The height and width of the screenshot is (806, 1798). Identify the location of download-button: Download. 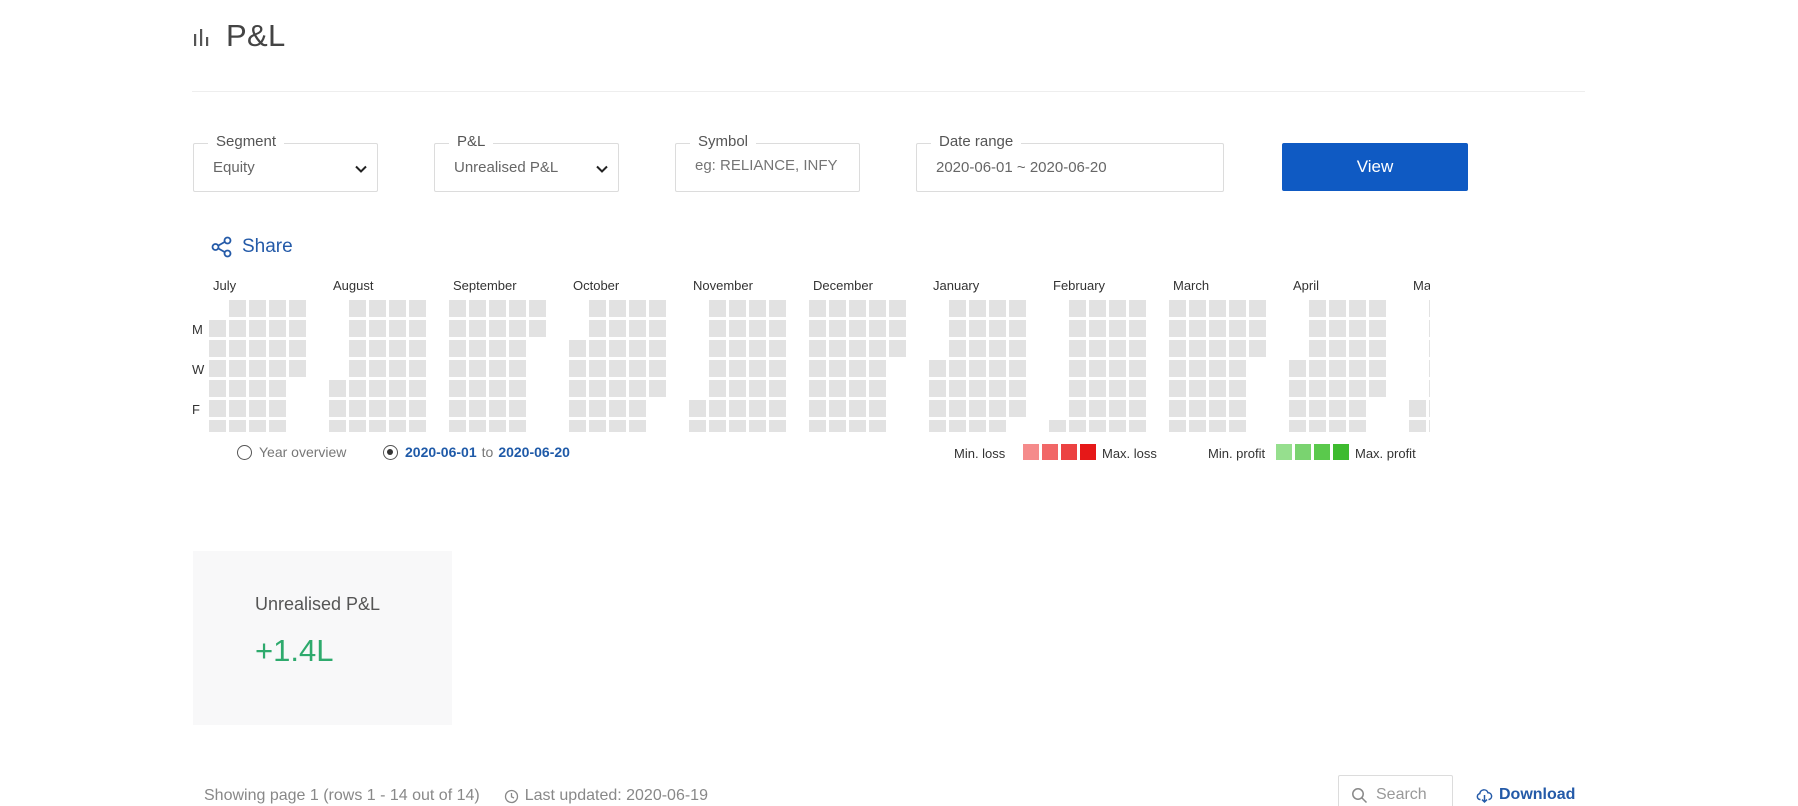
(1525, 795).